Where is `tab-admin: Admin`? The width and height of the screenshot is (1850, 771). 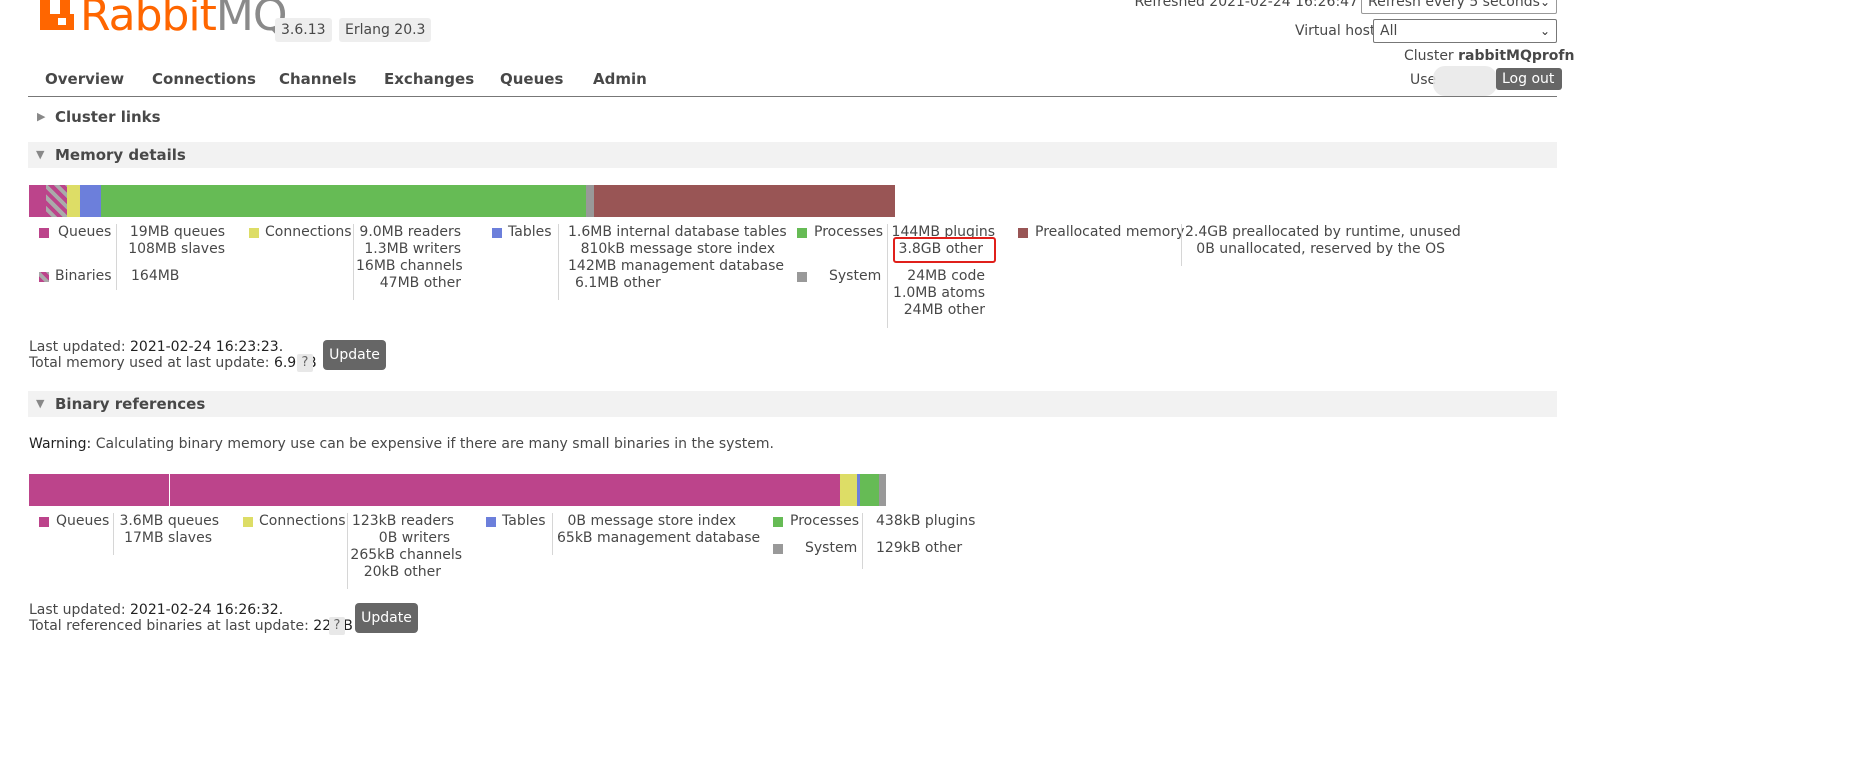 tab-admin: Admin is located at coordinates (620, 79).